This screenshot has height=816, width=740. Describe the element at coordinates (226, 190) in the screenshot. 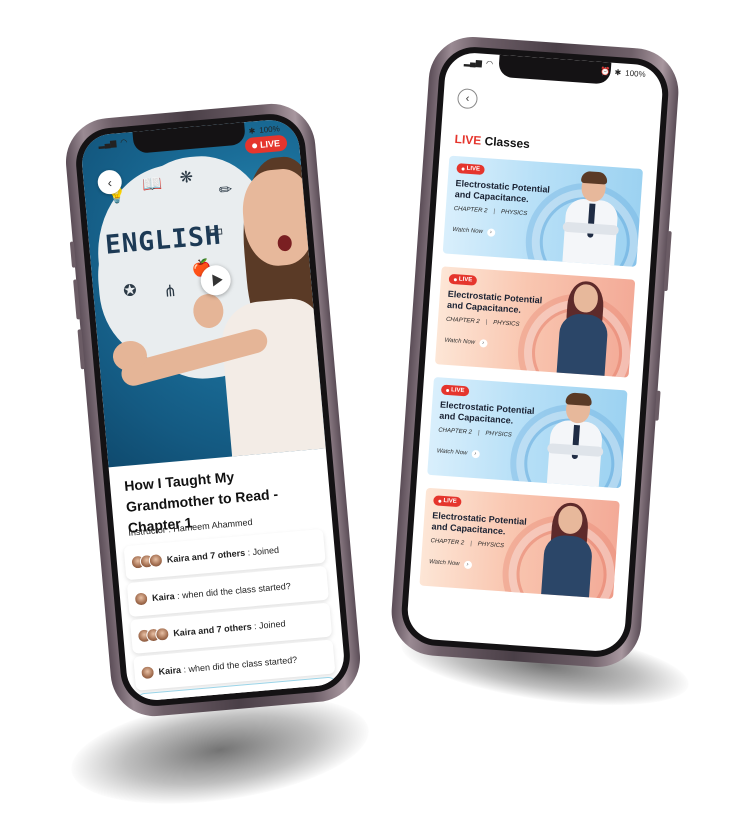

I see `pencil-icon: ✏` at that location.